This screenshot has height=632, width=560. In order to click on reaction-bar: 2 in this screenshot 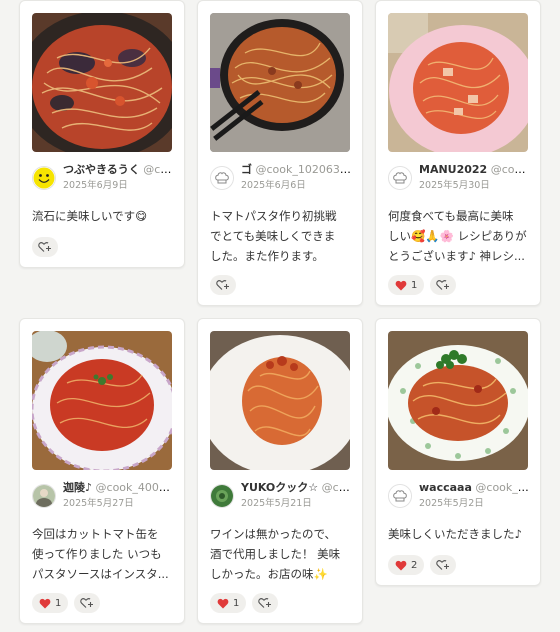, I will do `click(422, 565)`.